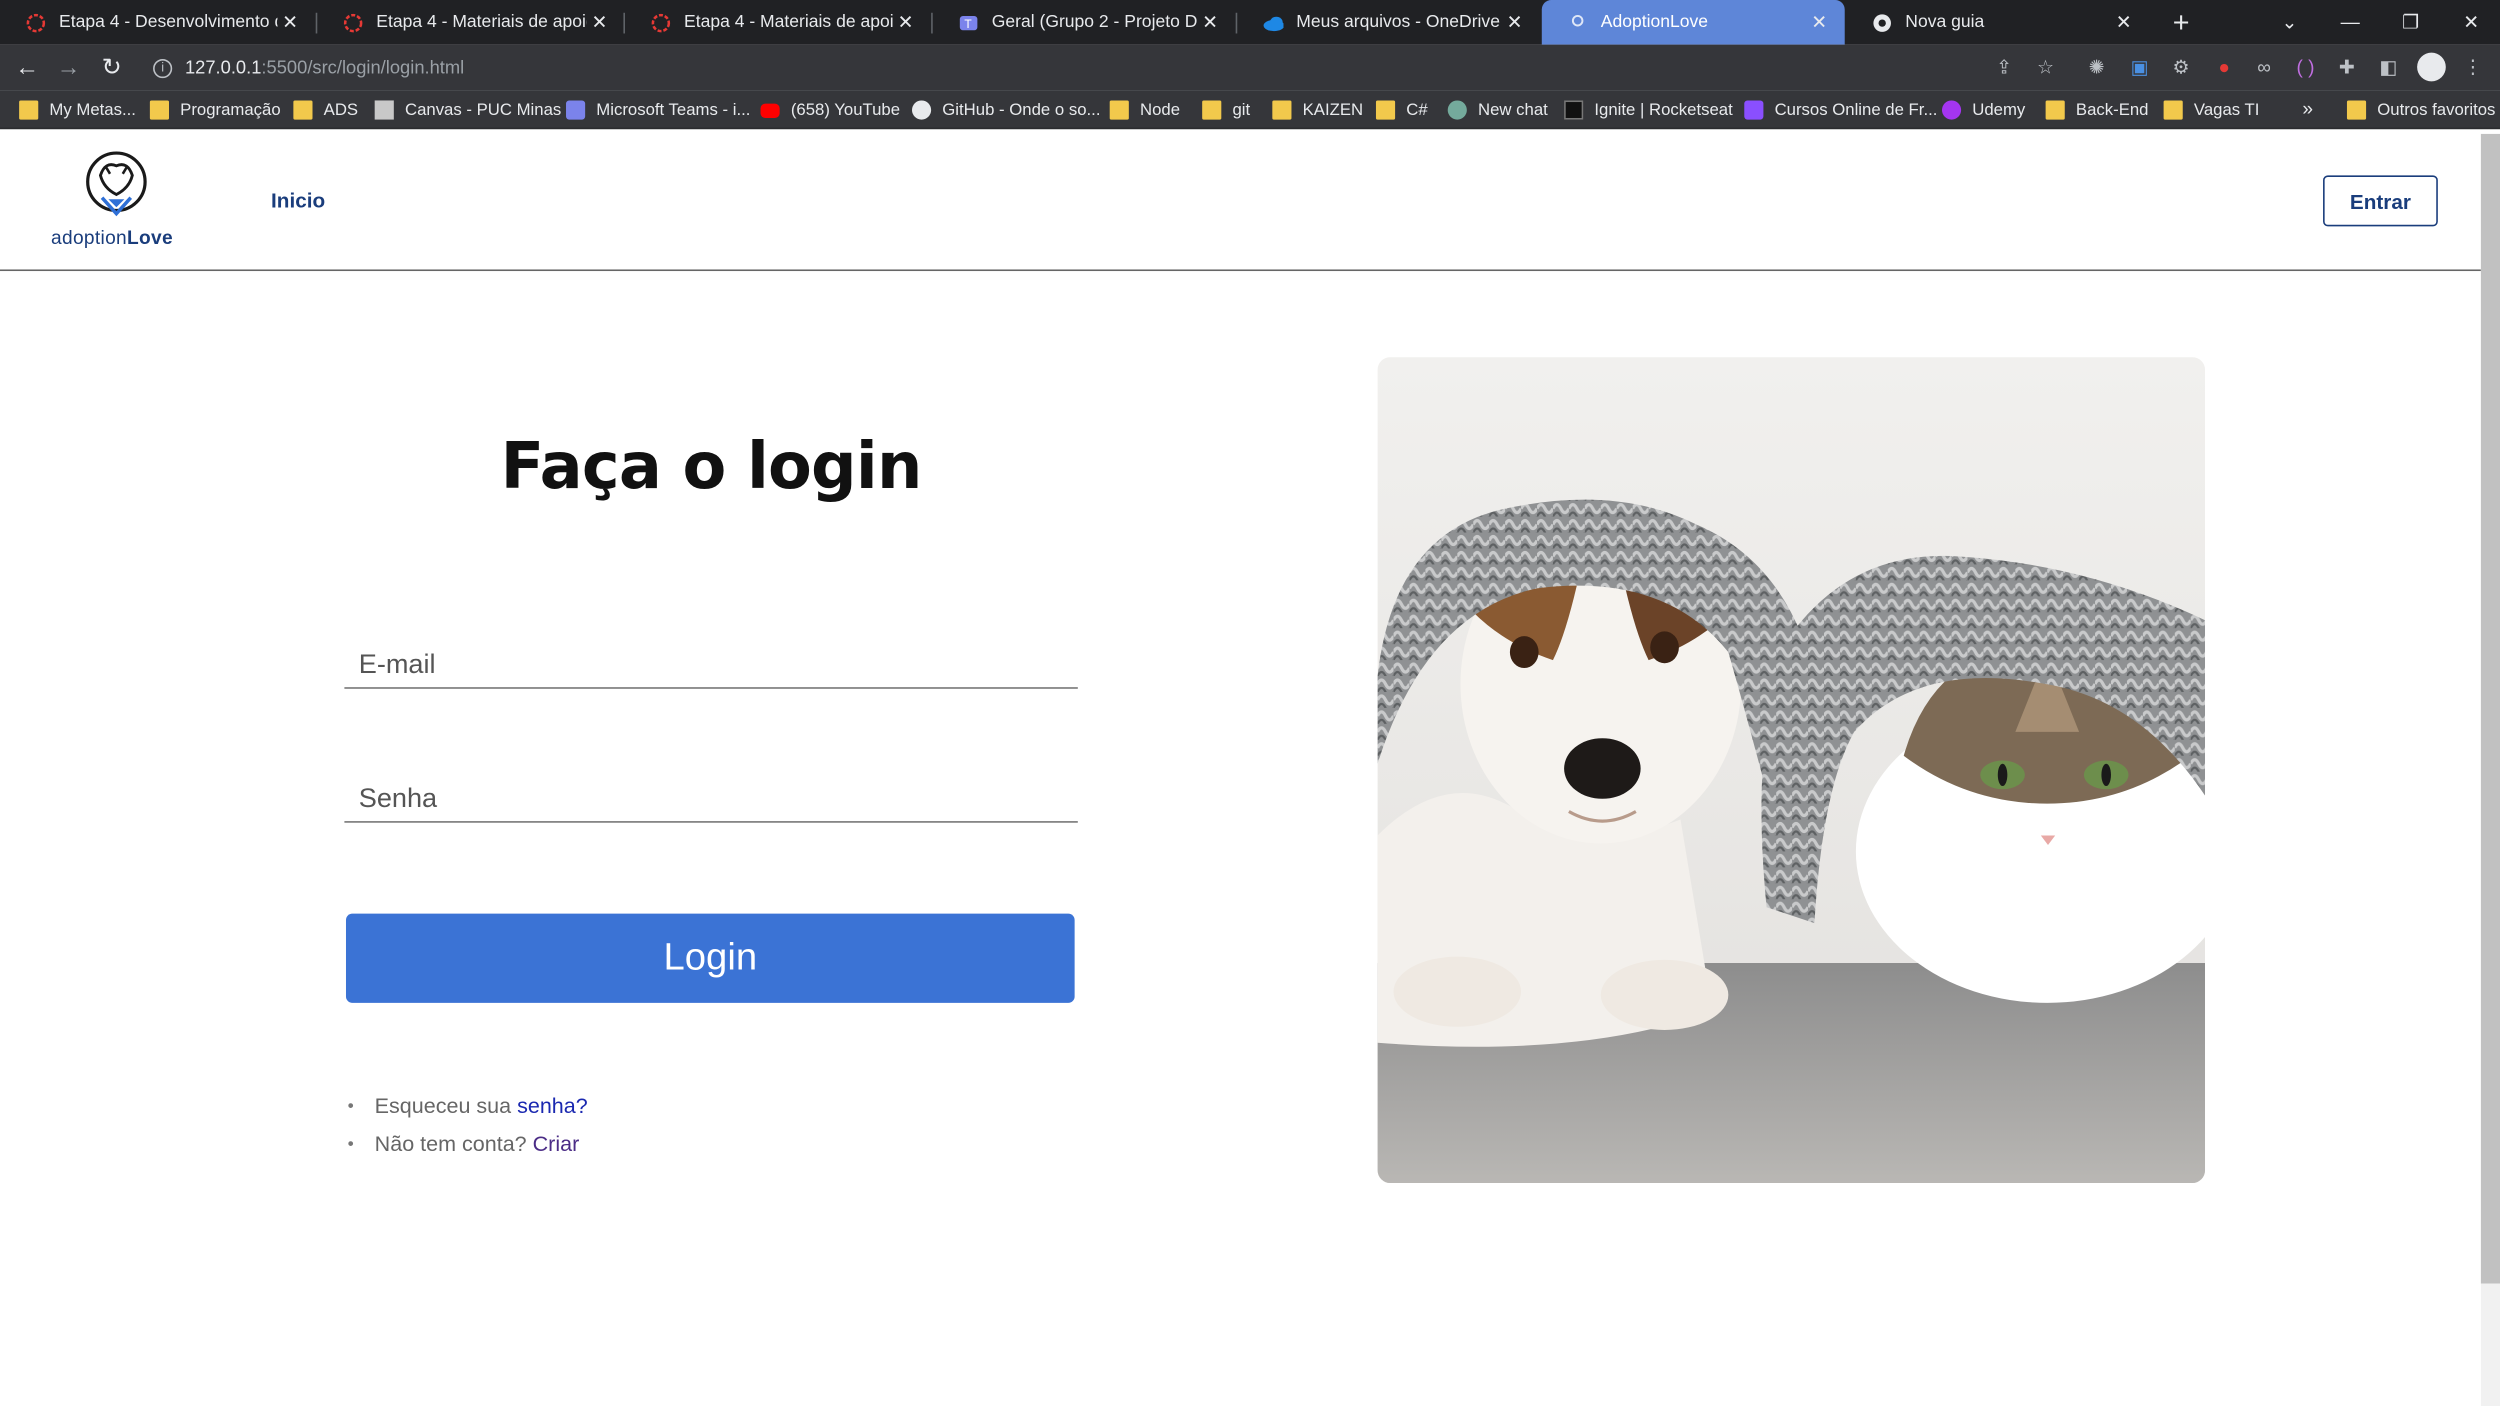 The height and width of the screenshot is (1406, 2500). What do you see at coordinates (69, 69) in the screenshot?
I see `forward-icon: →` at bounding box center [69, 69].